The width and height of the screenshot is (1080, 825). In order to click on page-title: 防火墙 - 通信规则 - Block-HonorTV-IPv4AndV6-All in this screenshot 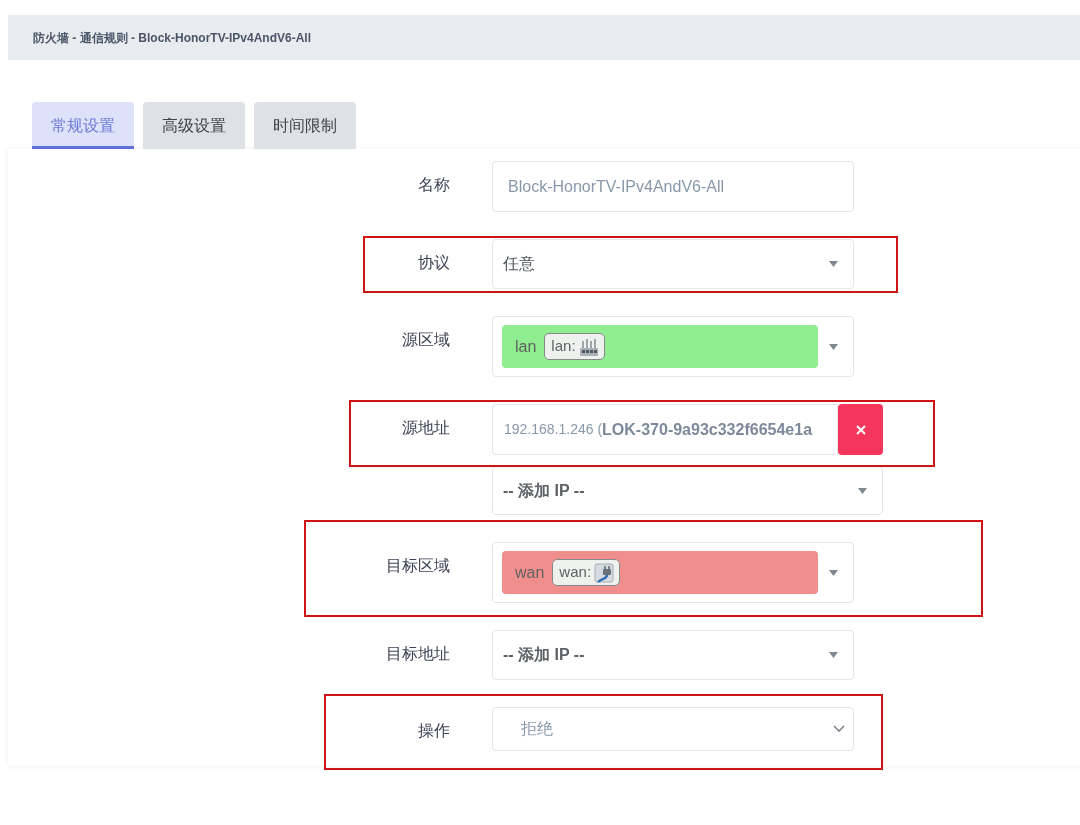, I will do `click(172, 38)`.